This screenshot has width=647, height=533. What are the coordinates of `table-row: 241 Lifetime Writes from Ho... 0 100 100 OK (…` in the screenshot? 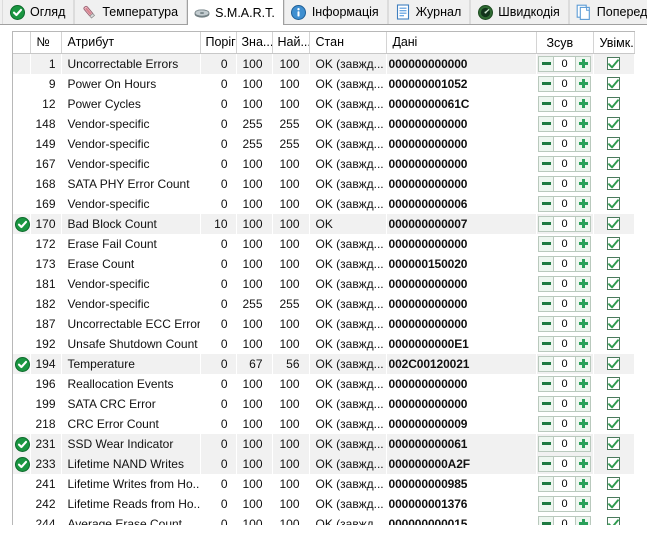 It's located at (323, 484).